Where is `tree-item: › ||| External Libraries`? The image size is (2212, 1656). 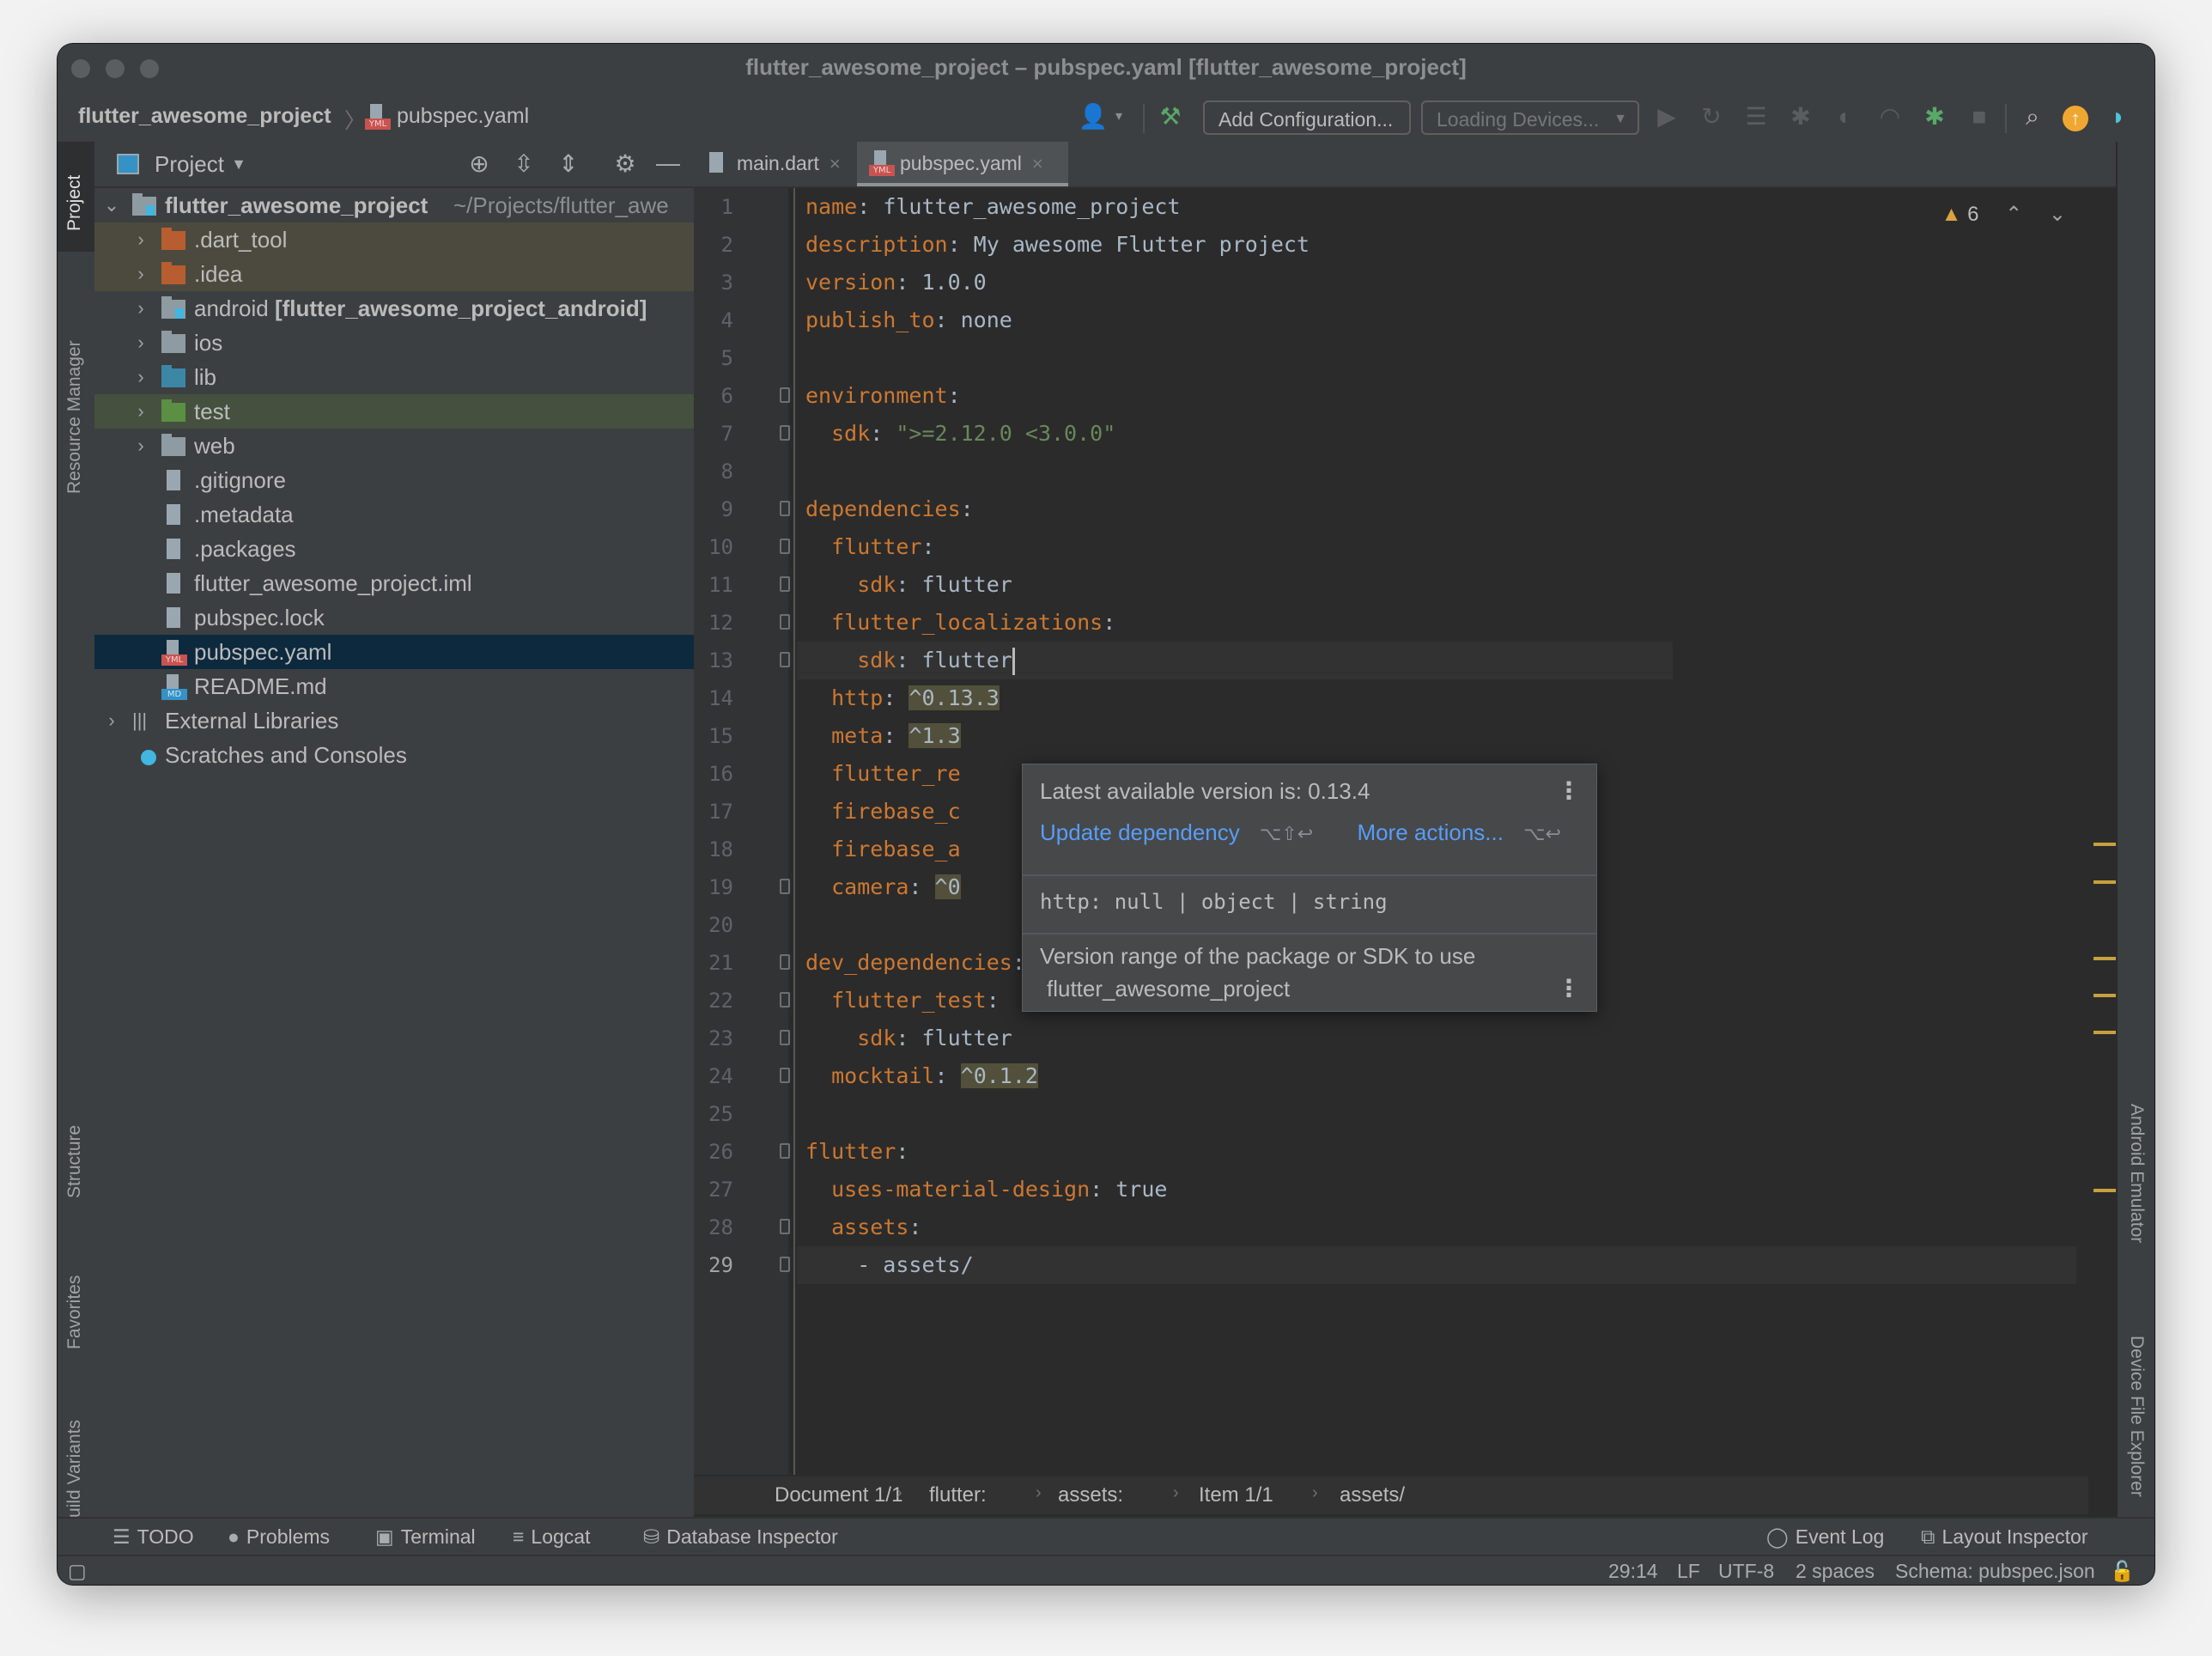 tree-item: › ||| External Libraries is located at coordinates (394, 720).